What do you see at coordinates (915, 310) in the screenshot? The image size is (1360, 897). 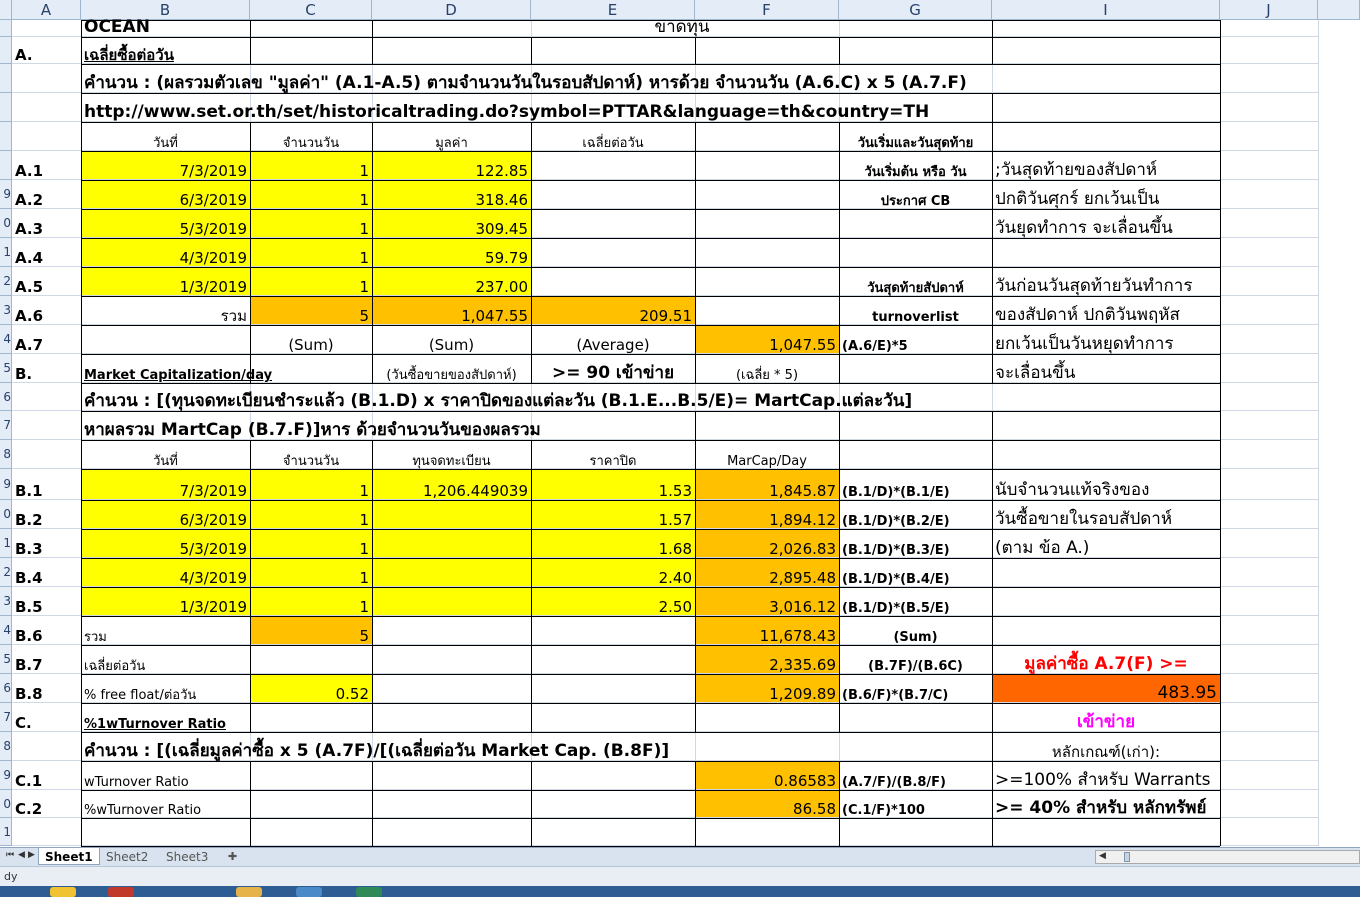 I see `cell-g11: turnoverlist` at bounding box center [915, 310].